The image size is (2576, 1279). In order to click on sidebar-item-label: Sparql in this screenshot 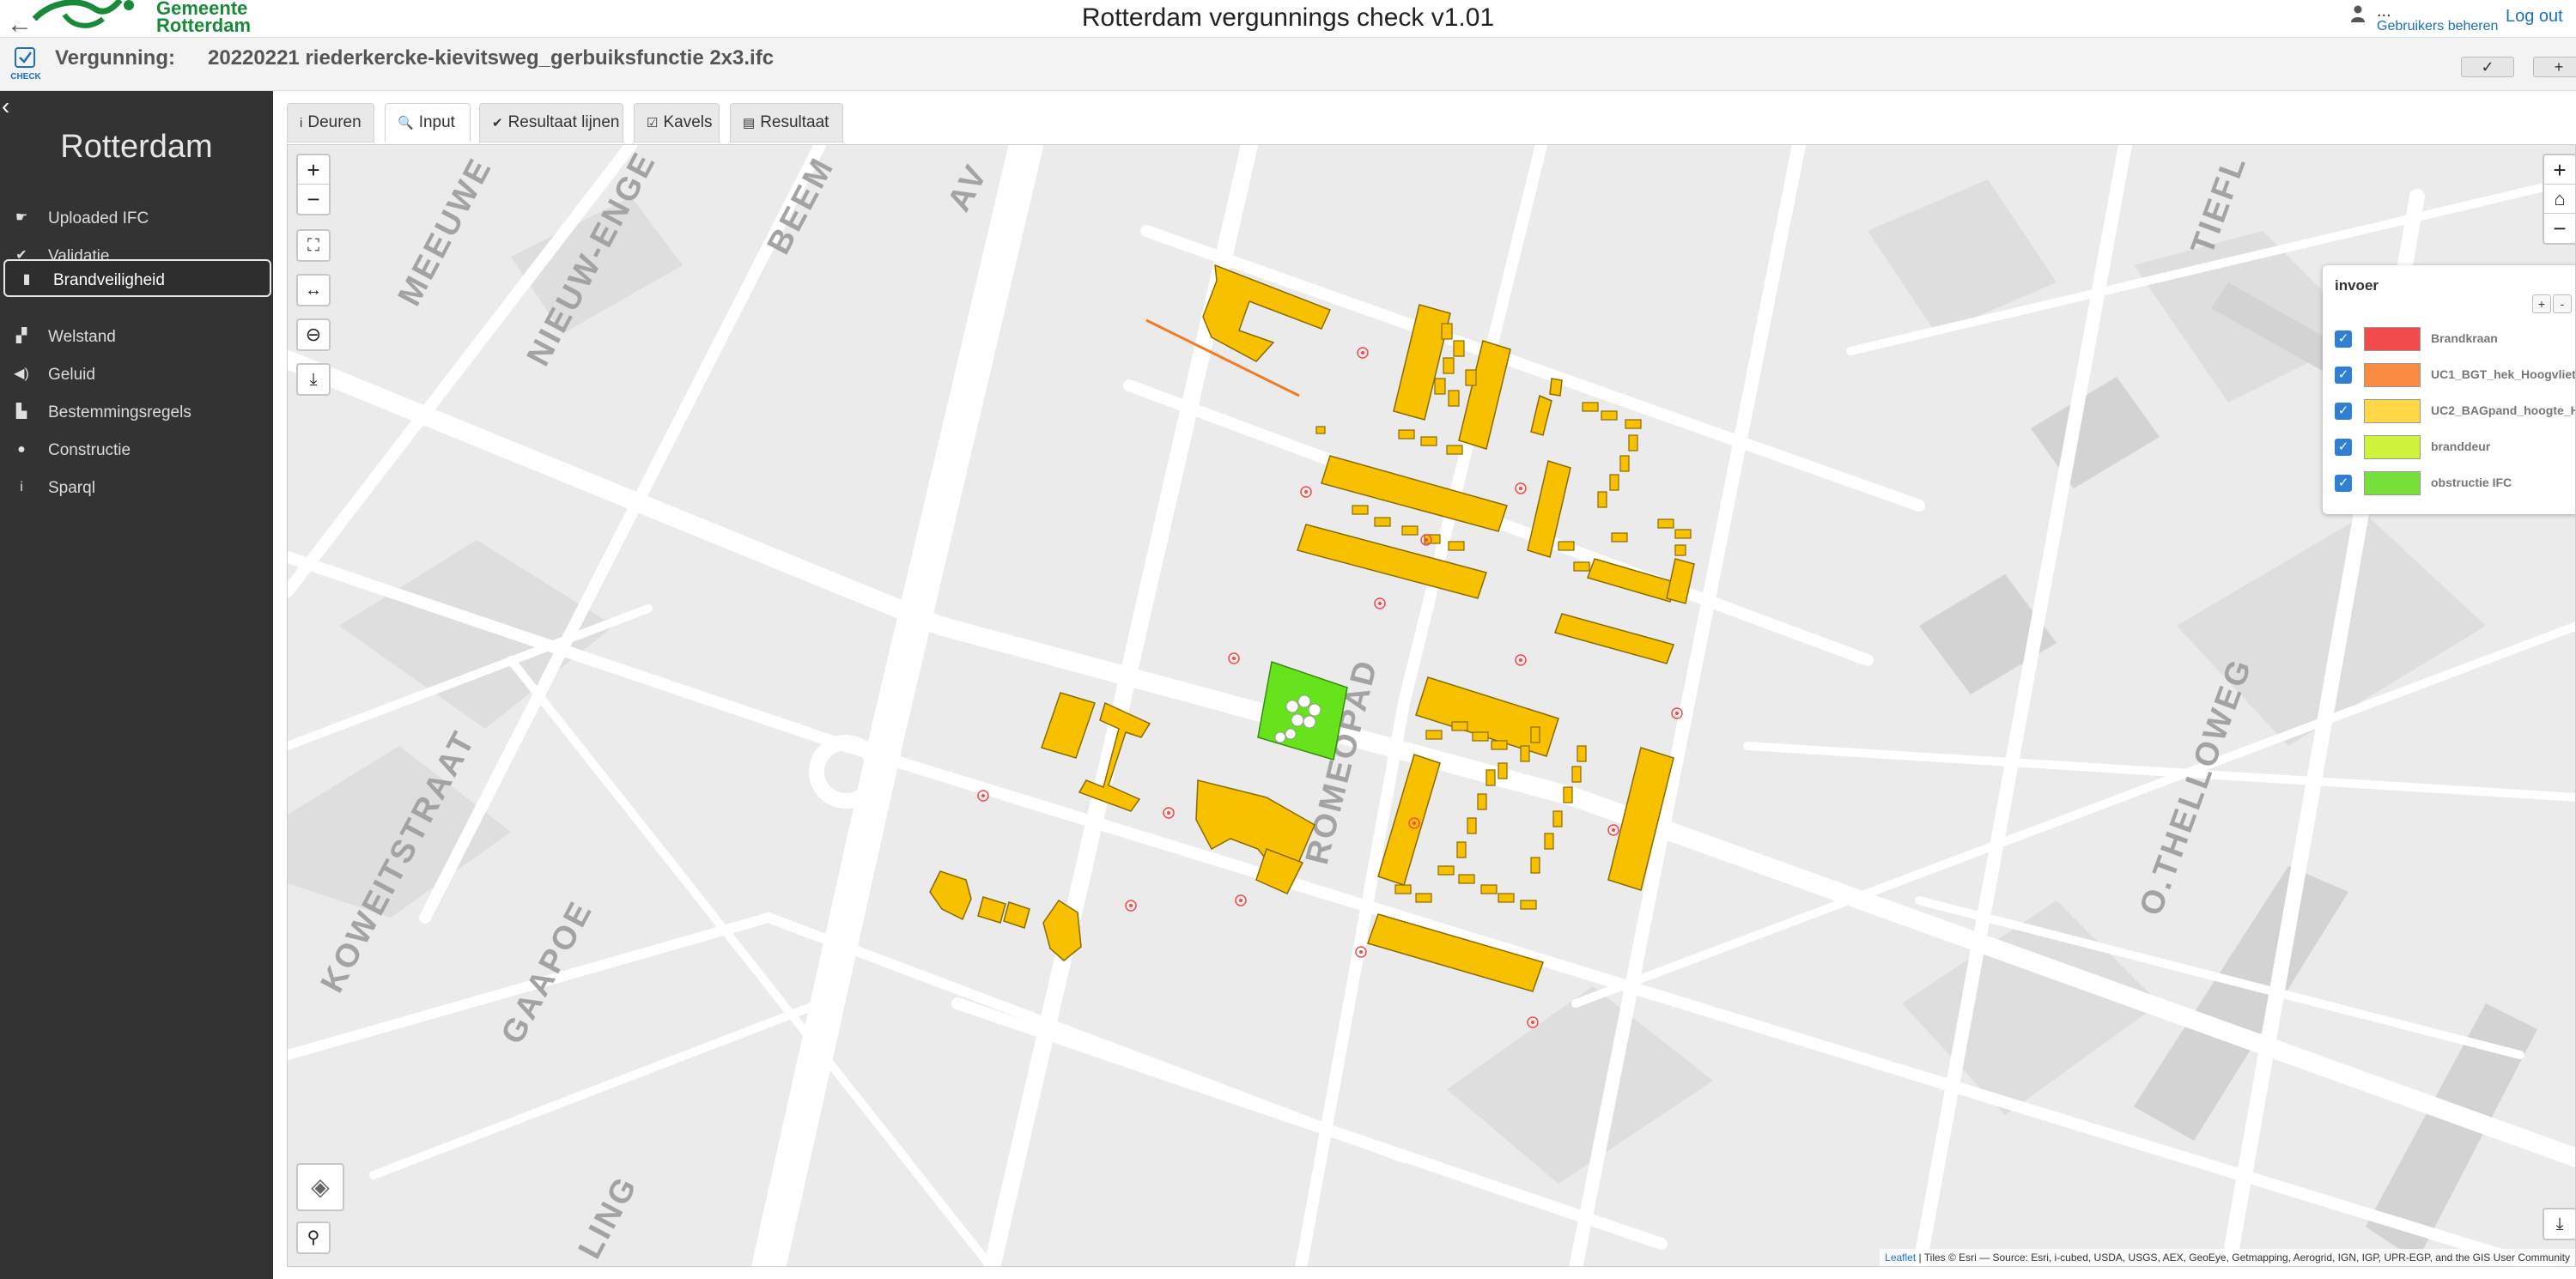, I will do `click(71, 488)`.